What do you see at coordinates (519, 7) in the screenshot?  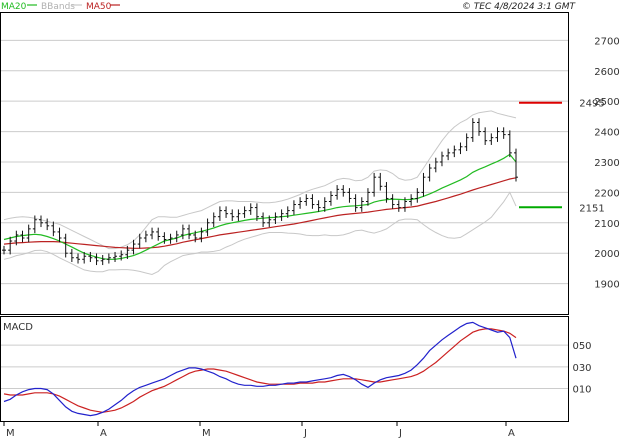 I see `copyright-text: © TEC 4/8/2024 3:1 GMT` at bounding box center [519, 7].